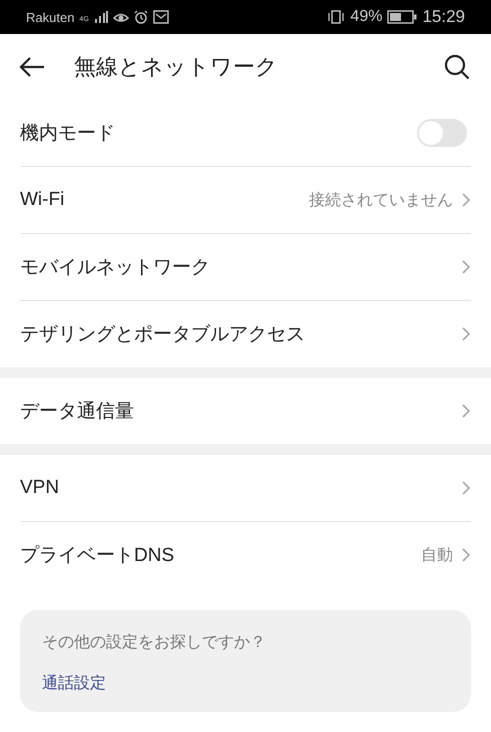 The width and height of the screenshot is (491, 732). What do you see at coordinates (67, 134) in the screenshot?
I see `row-label: 機内モード` at bounding box center [67, 134].